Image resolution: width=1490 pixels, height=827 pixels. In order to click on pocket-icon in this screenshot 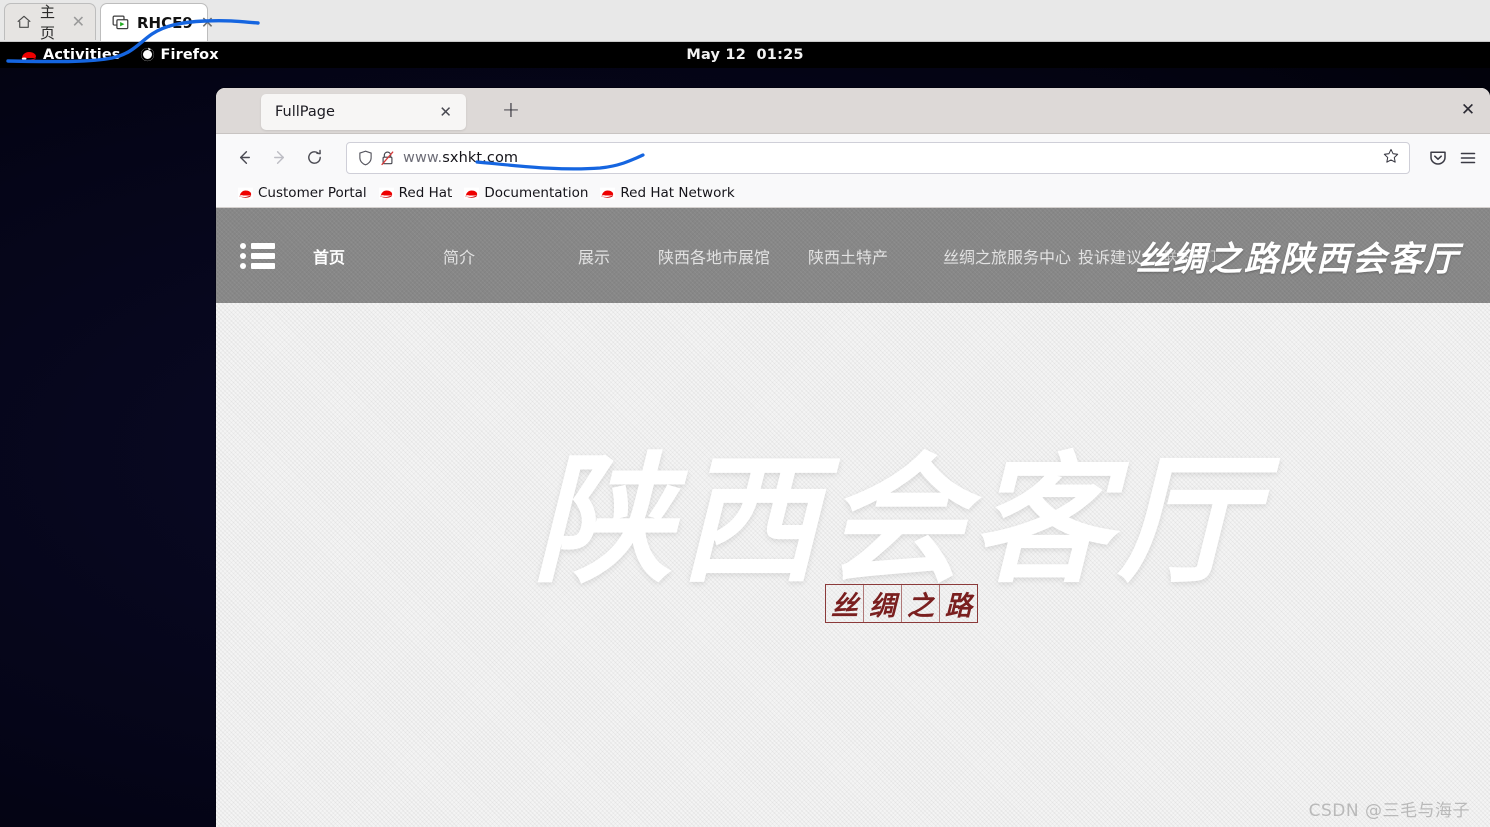, I will do `click(1438, 158)`.